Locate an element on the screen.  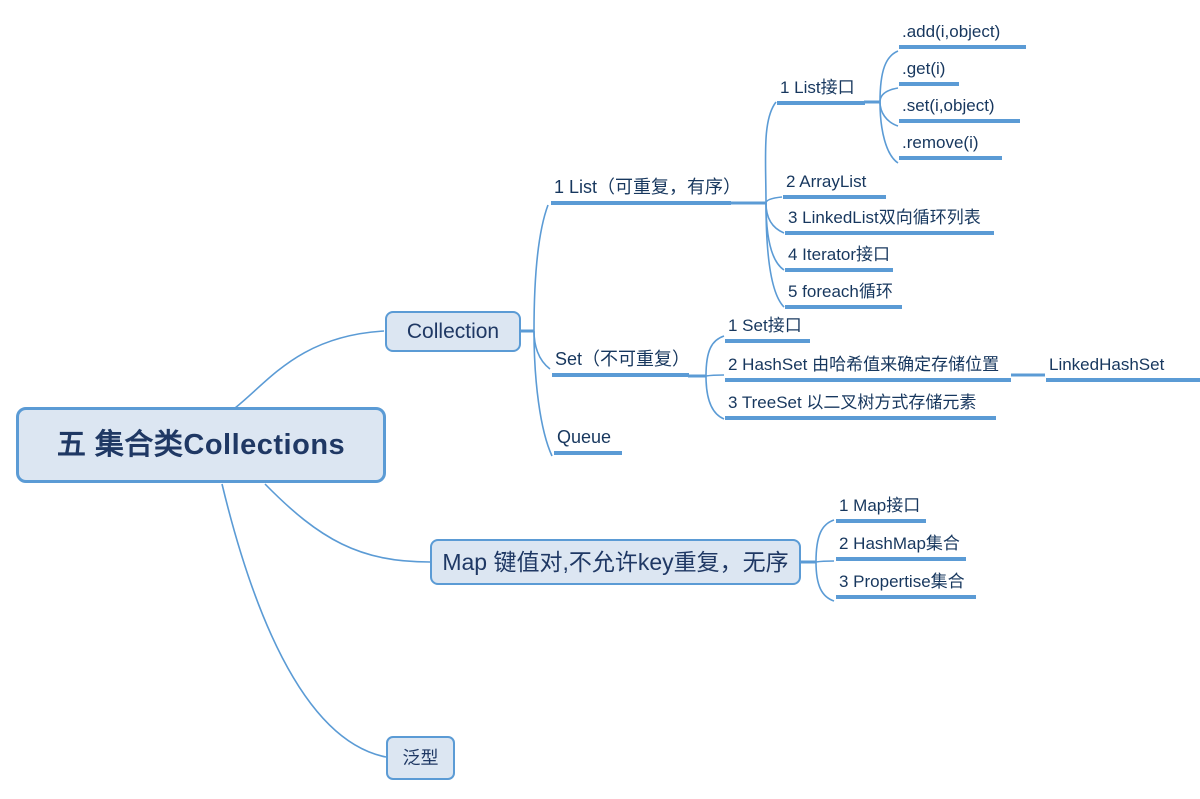
node-method-get: .get(i) is located at coordinates (929, 73).